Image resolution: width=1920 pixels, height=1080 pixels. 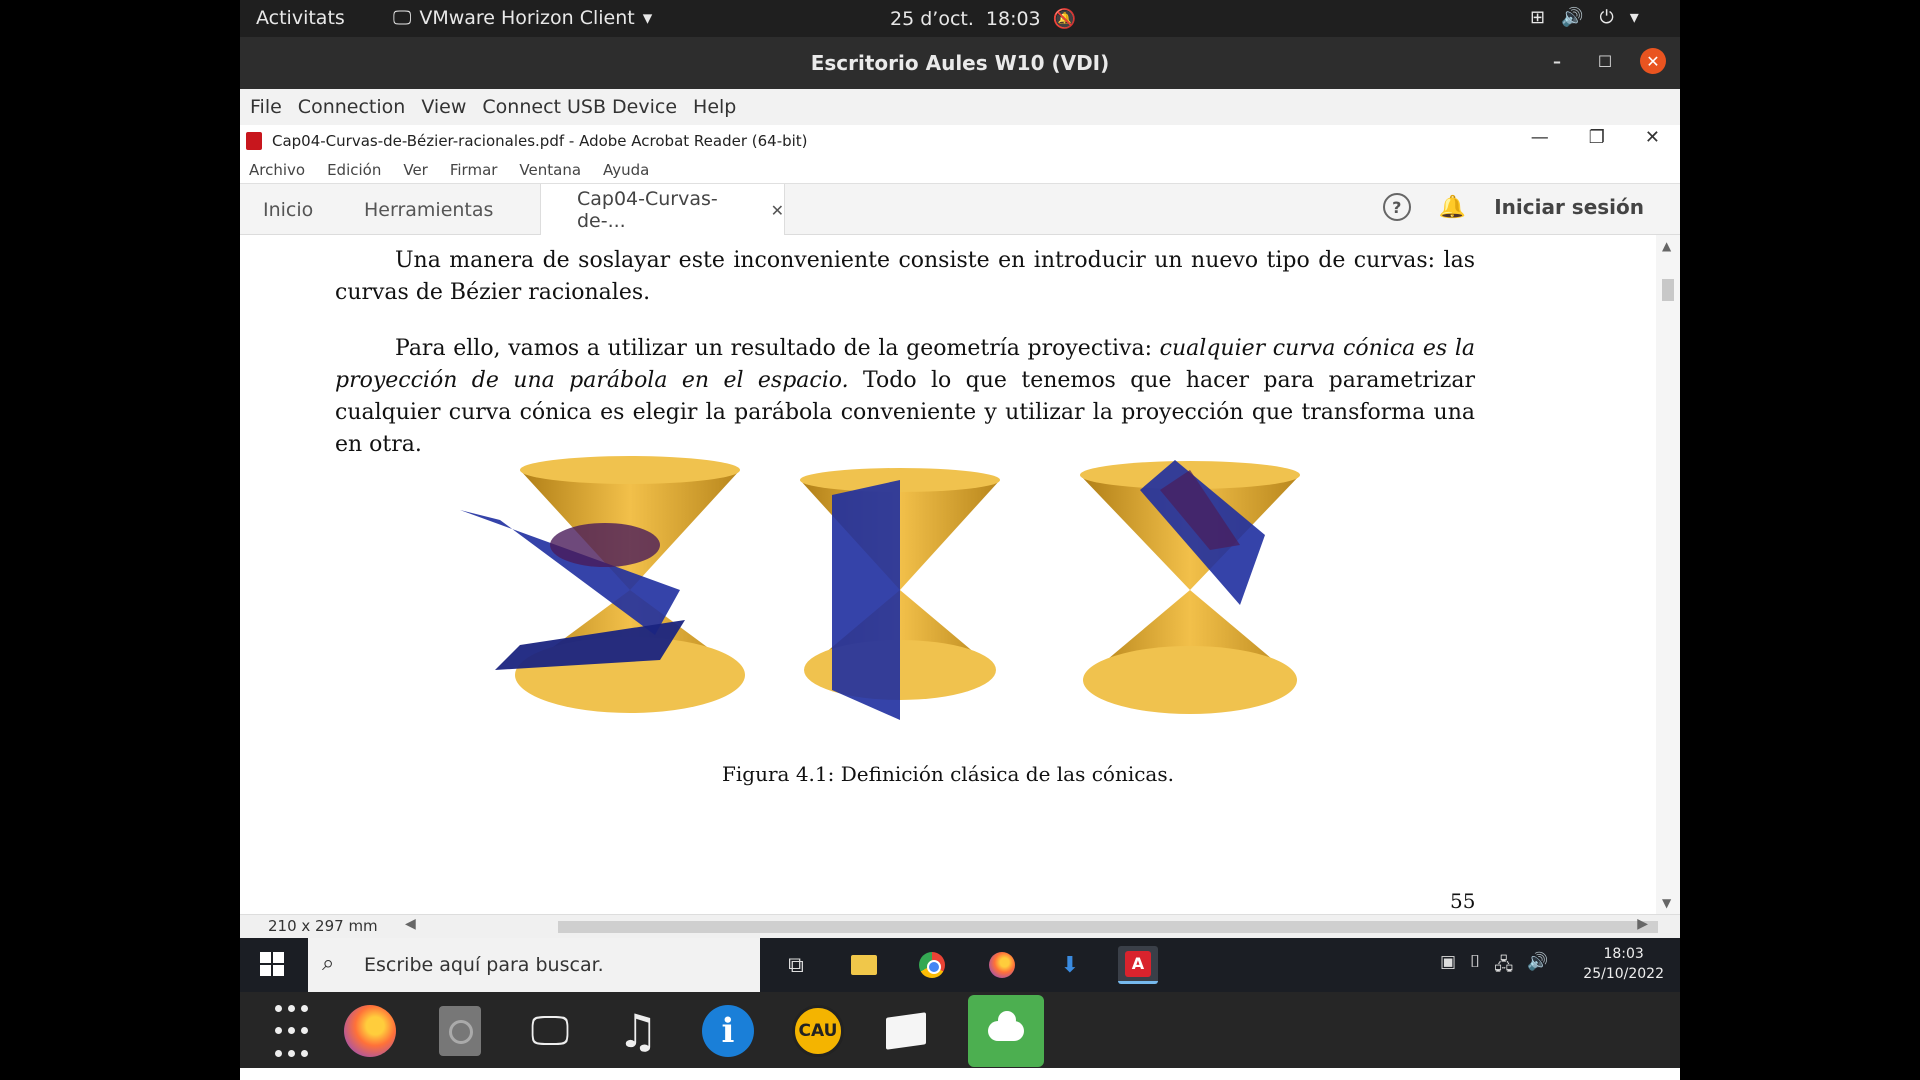 What do you see at coordinates (626, 170) in the screenshot?
I see `menu-ayuda: Ayuda` at bounding box center [626, 170].